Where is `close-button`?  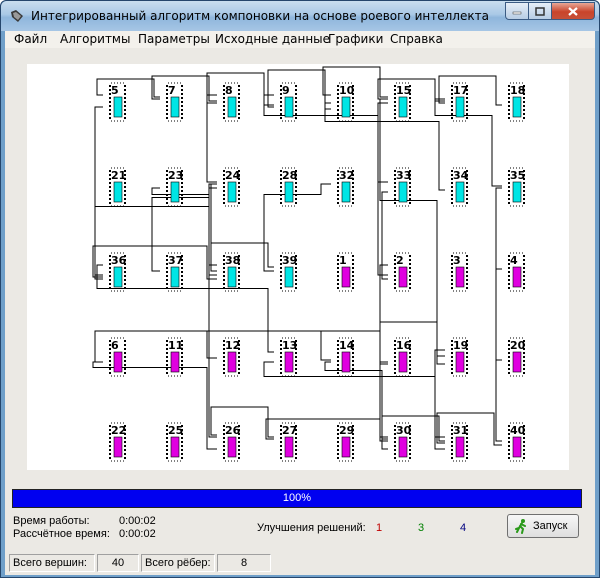
close-button is located at coordinates (573, 11).